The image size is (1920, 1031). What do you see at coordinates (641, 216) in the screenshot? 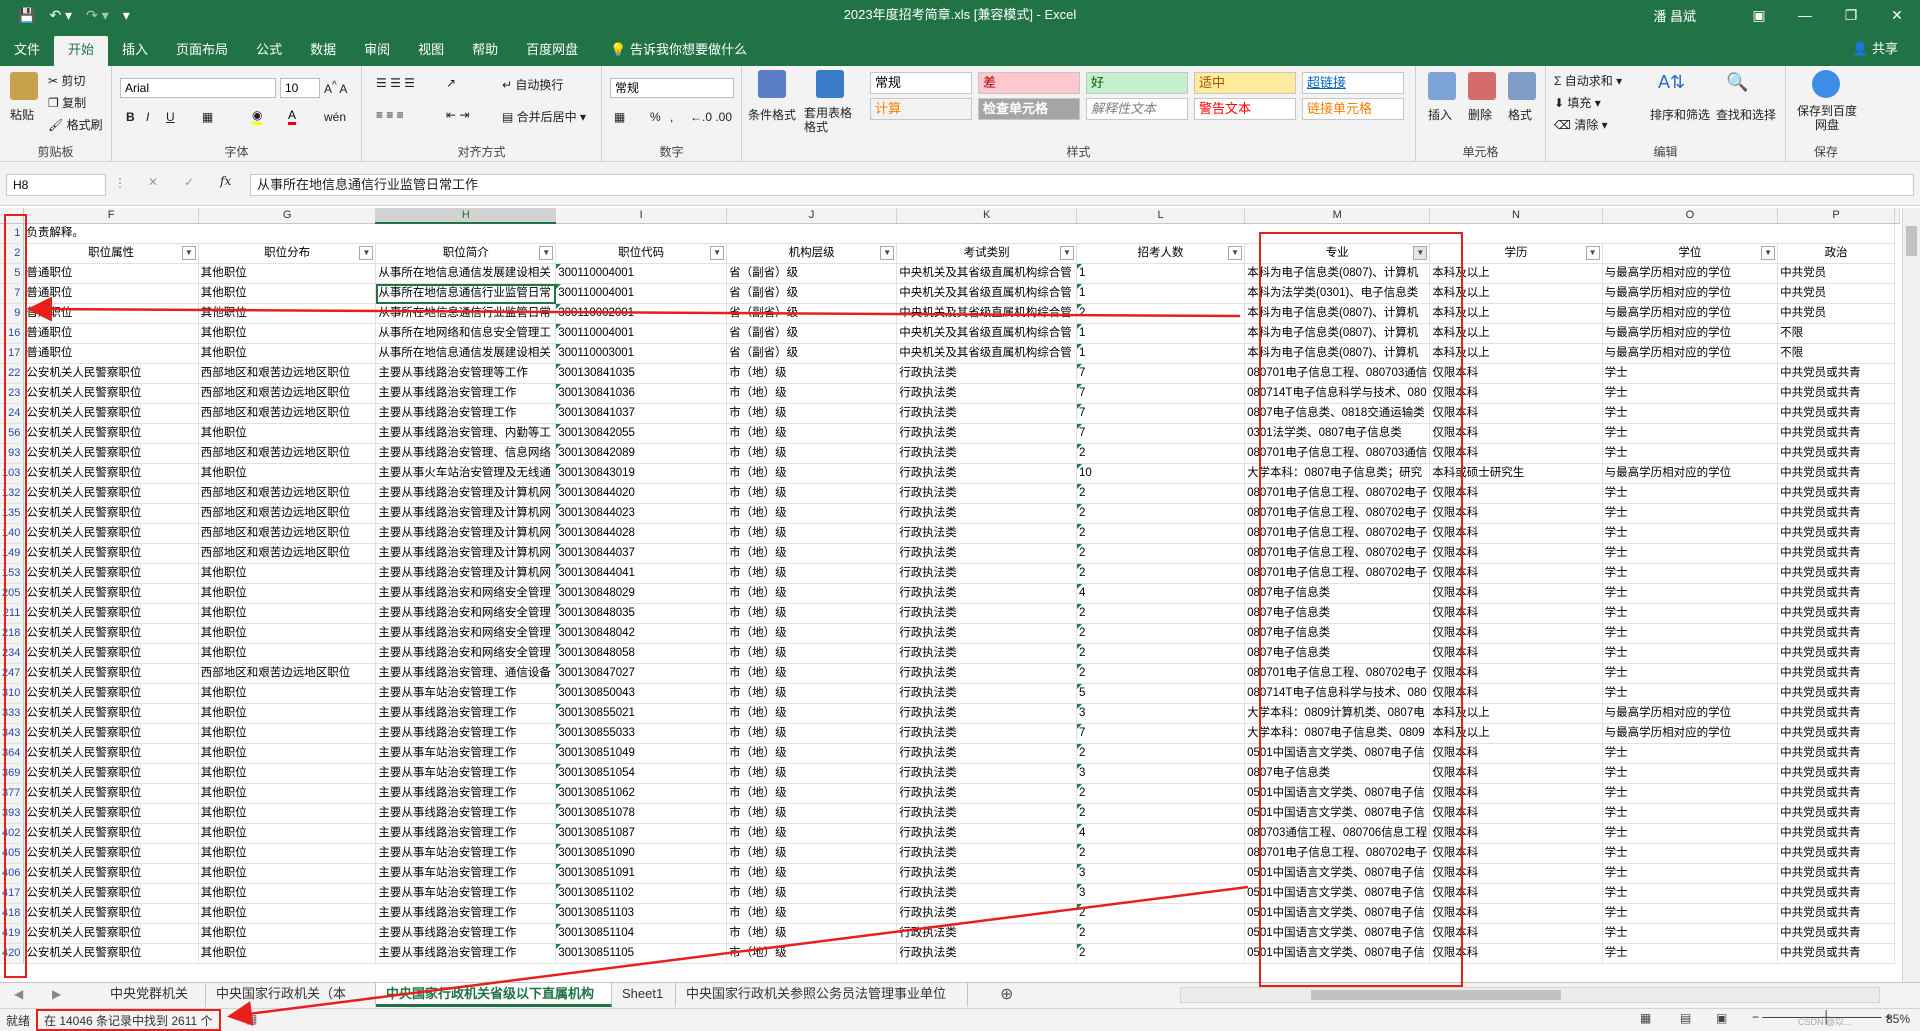
I see `column-header-I: I` at bounding box center [641, 216].